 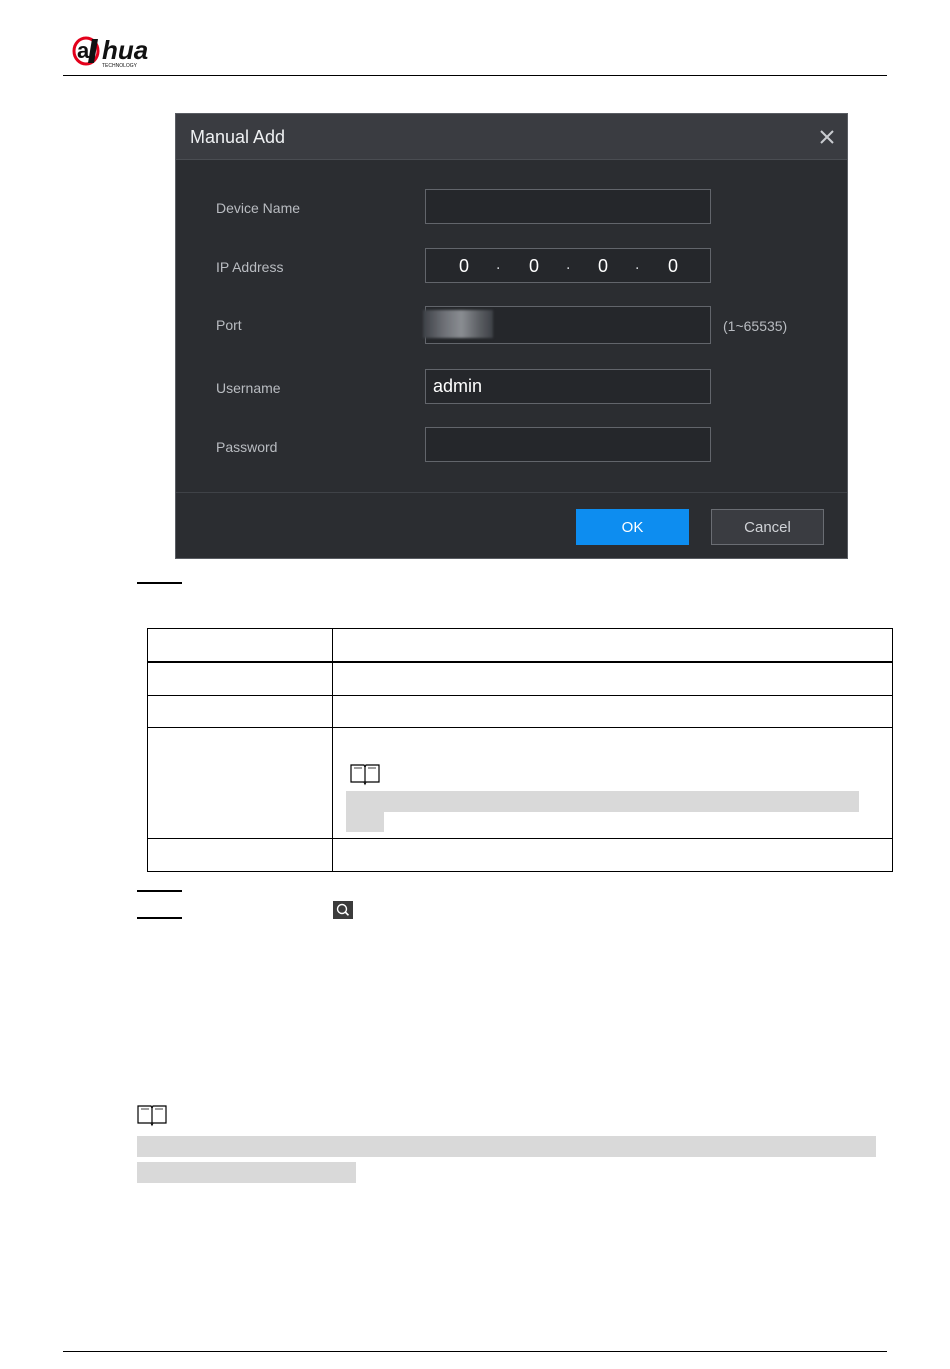 I want to click on port-input, so click(x=567, y=325).